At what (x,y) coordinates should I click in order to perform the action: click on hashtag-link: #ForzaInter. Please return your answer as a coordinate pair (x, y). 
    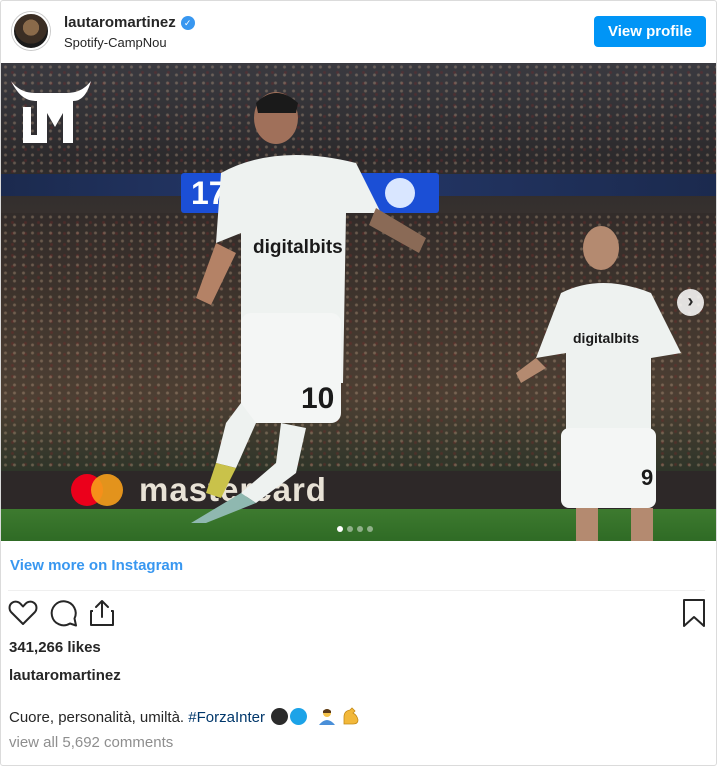
    Looking at the image, I should click on (226, 717).